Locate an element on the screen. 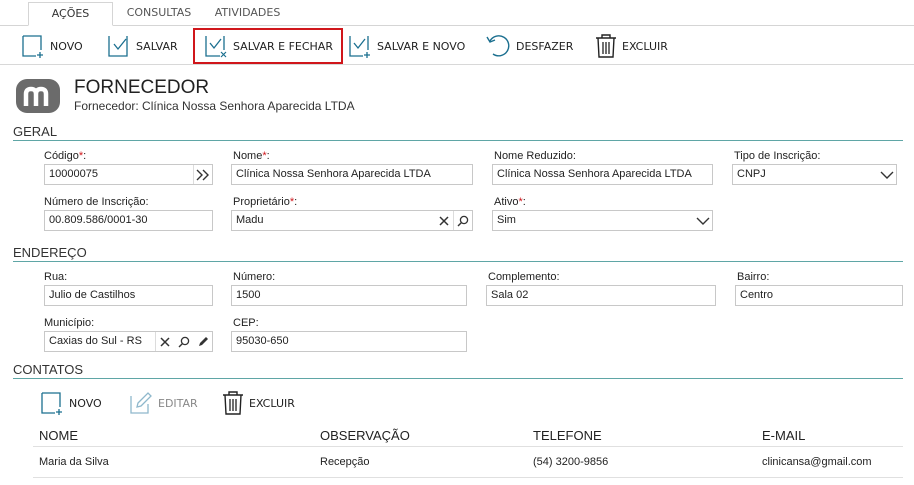 The width and height of the screenshot is (914, 485). row-observacao-cell: Recepção is located at coordinates (345, 462).